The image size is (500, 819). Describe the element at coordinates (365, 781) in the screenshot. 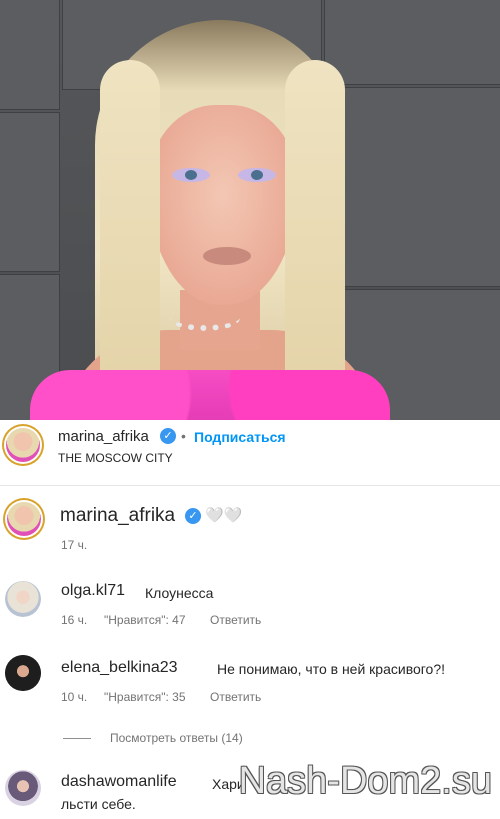

I see `watermark: Nash-Dom2.su` at that location.